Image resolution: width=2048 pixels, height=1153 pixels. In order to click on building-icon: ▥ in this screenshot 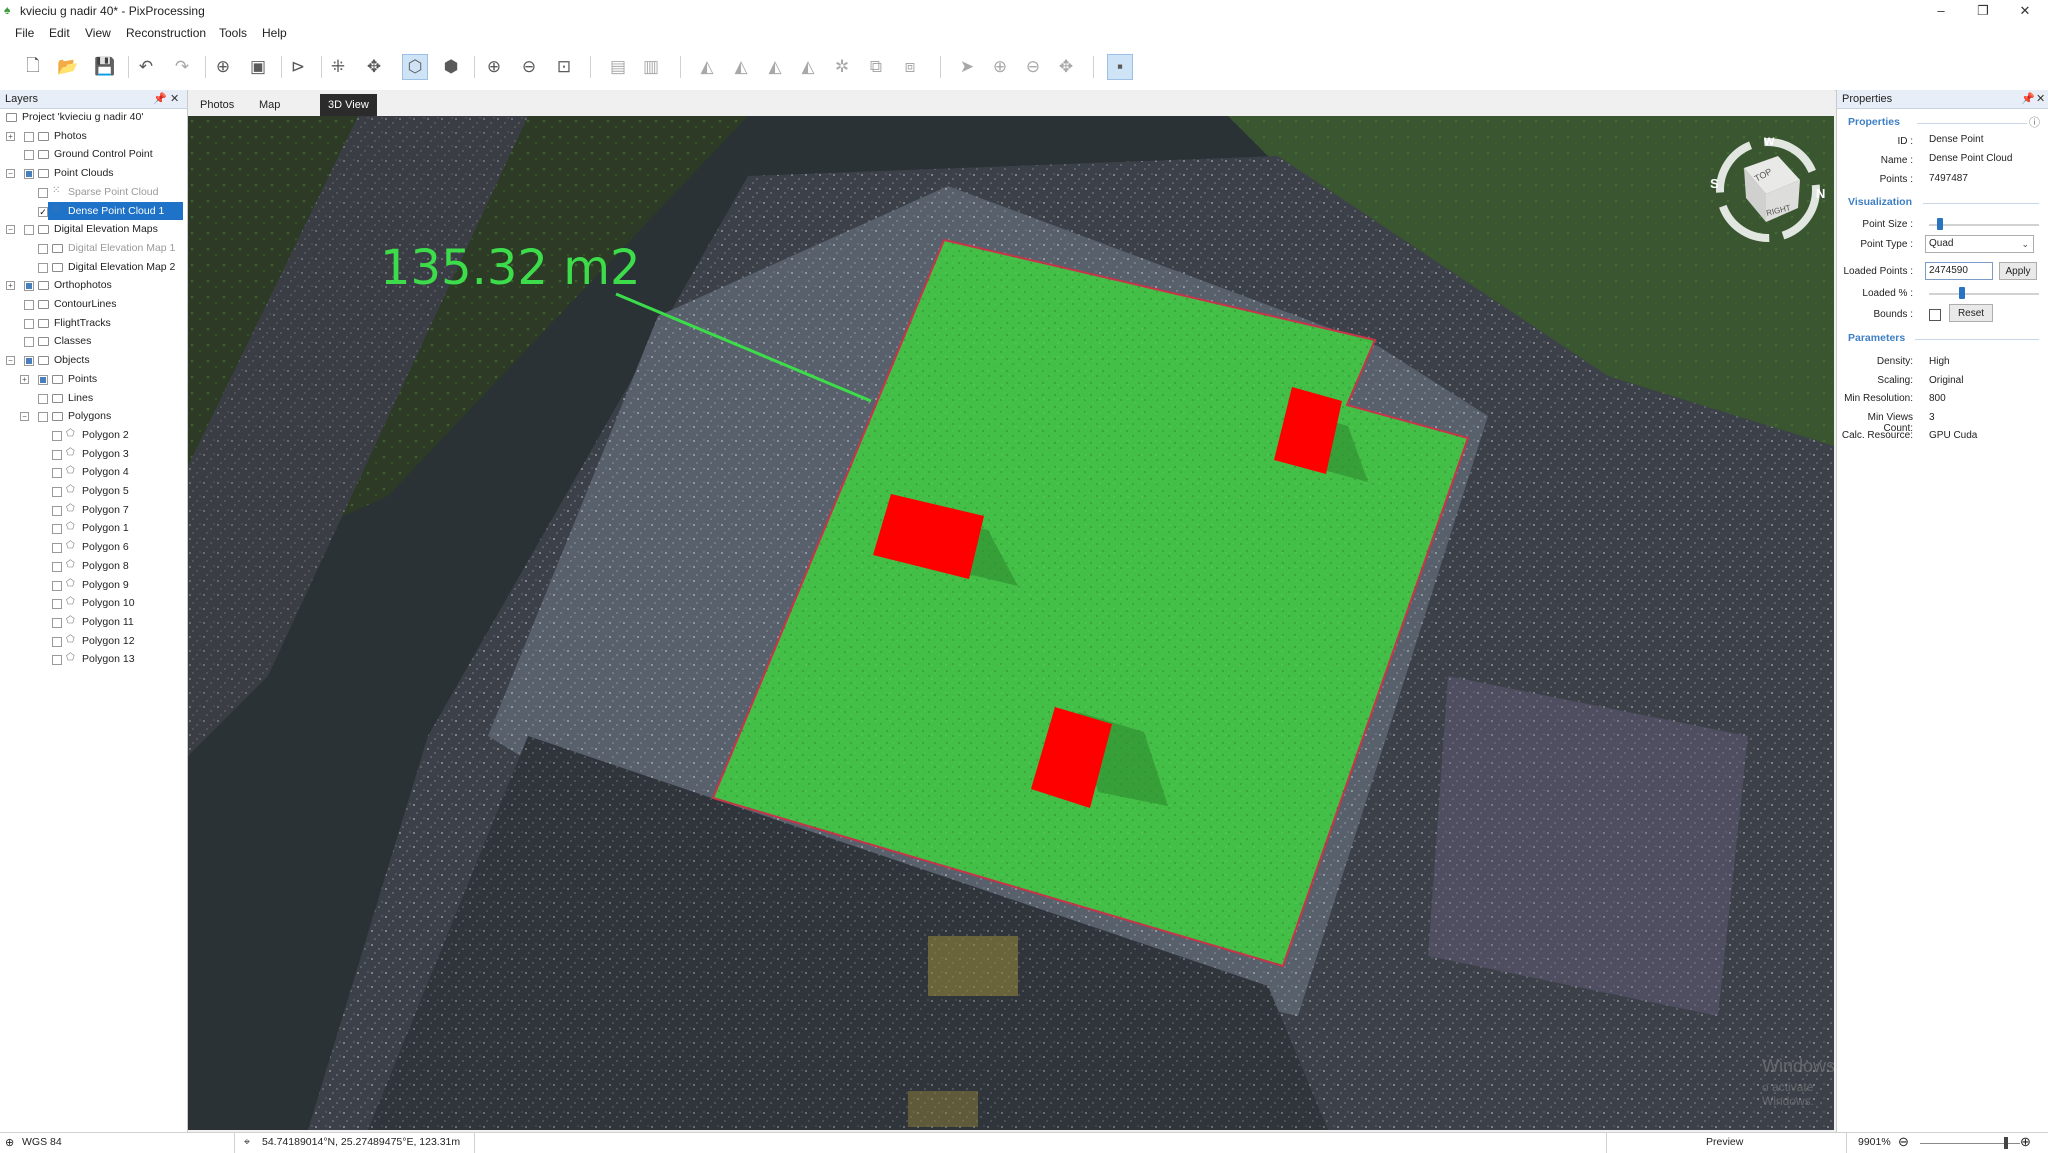, I will do `click(651, 67)`.